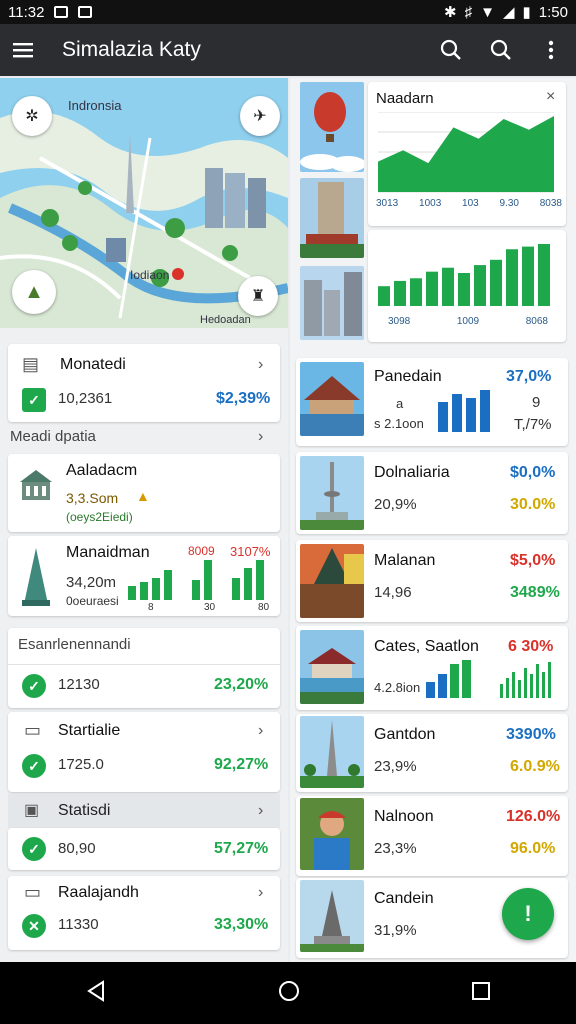  I want to click on person-thumbnail, so click(332, 834).